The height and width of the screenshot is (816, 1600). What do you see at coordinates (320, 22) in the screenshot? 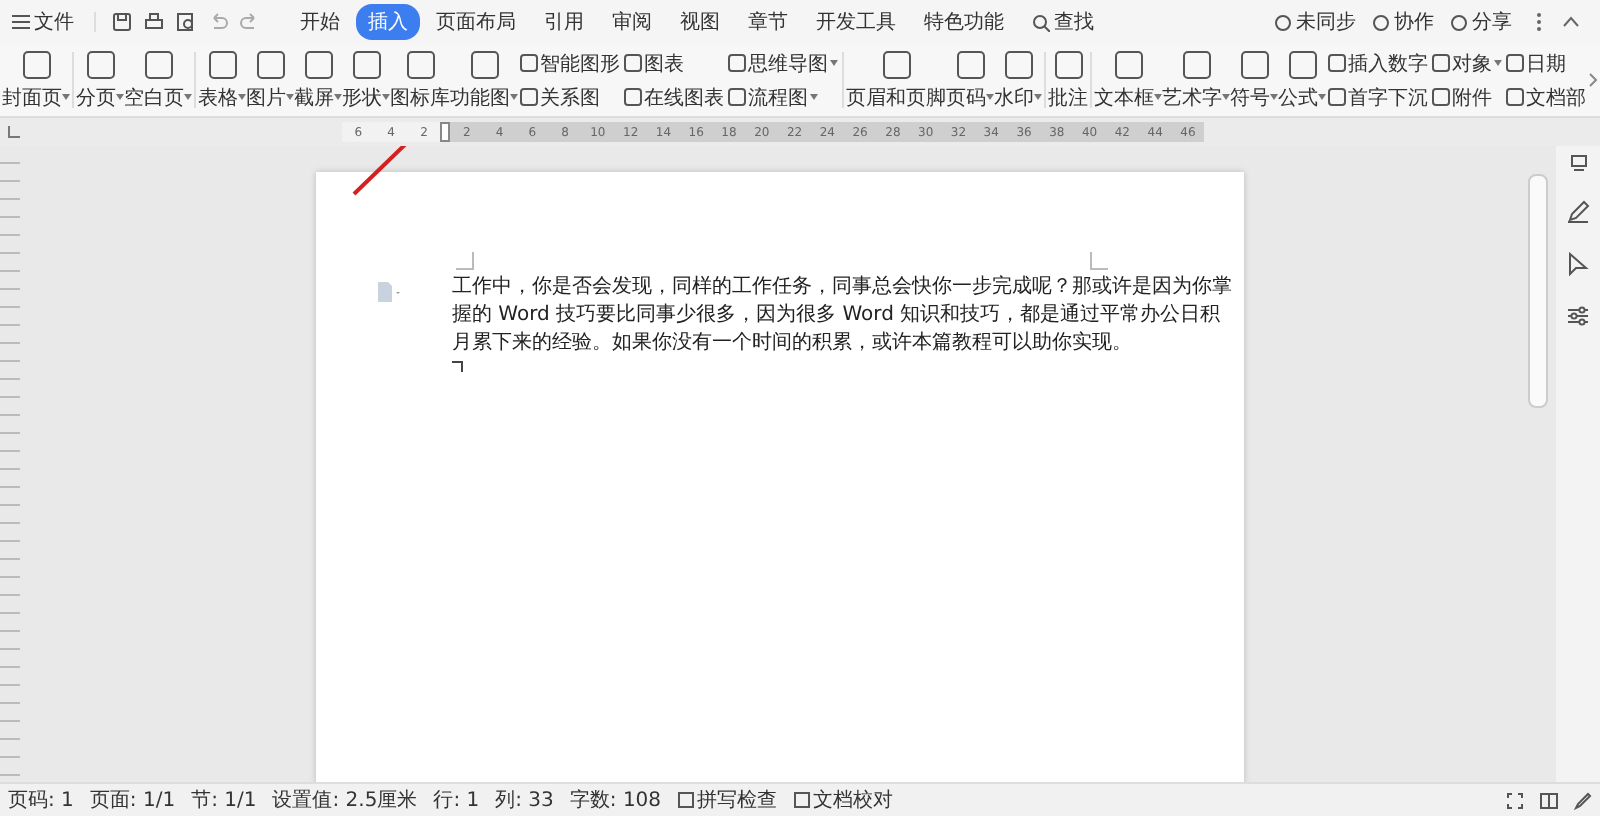
I see `ribbon-tab: 开始` at bounding box center [320, 22].